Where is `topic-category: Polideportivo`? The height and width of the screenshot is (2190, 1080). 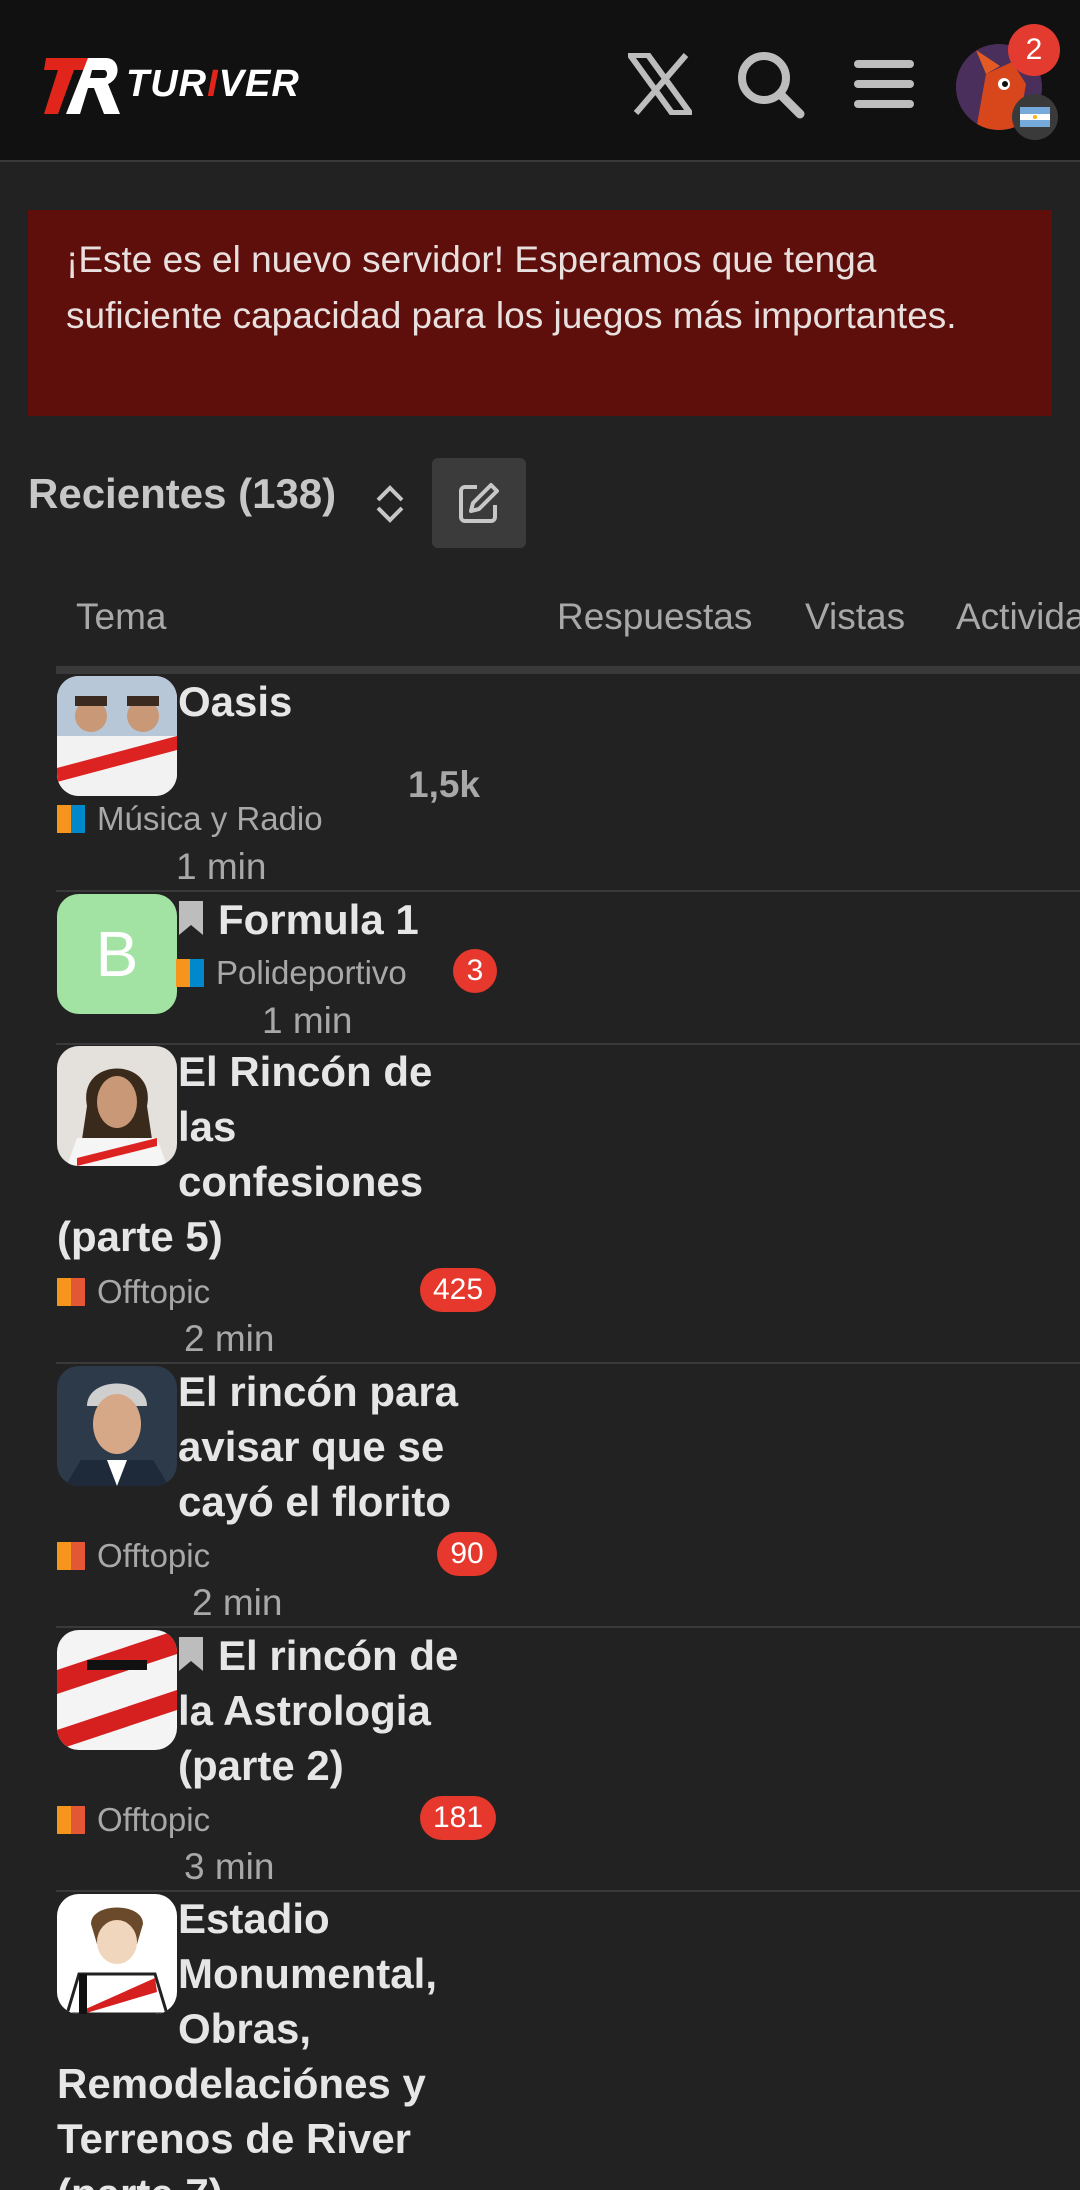
topic-category: Polideportivo is located at coordinates (291, 973).